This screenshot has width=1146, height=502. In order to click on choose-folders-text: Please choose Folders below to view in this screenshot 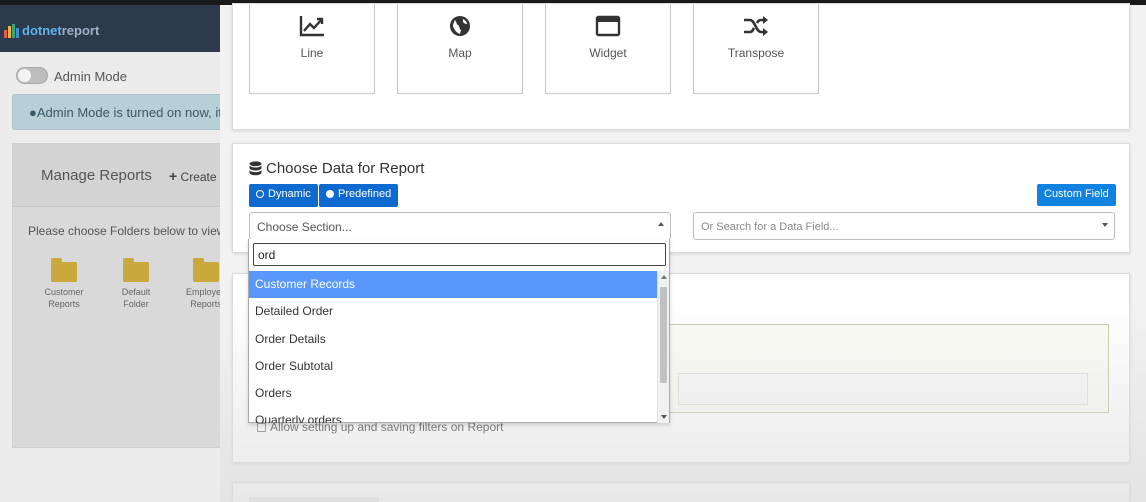, I will do `click(127, 231)`.